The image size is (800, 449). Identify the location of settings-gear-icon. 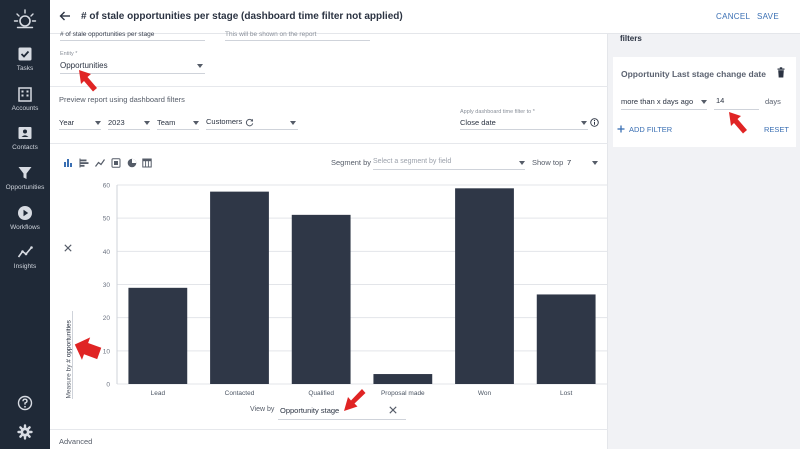
(25, 432).